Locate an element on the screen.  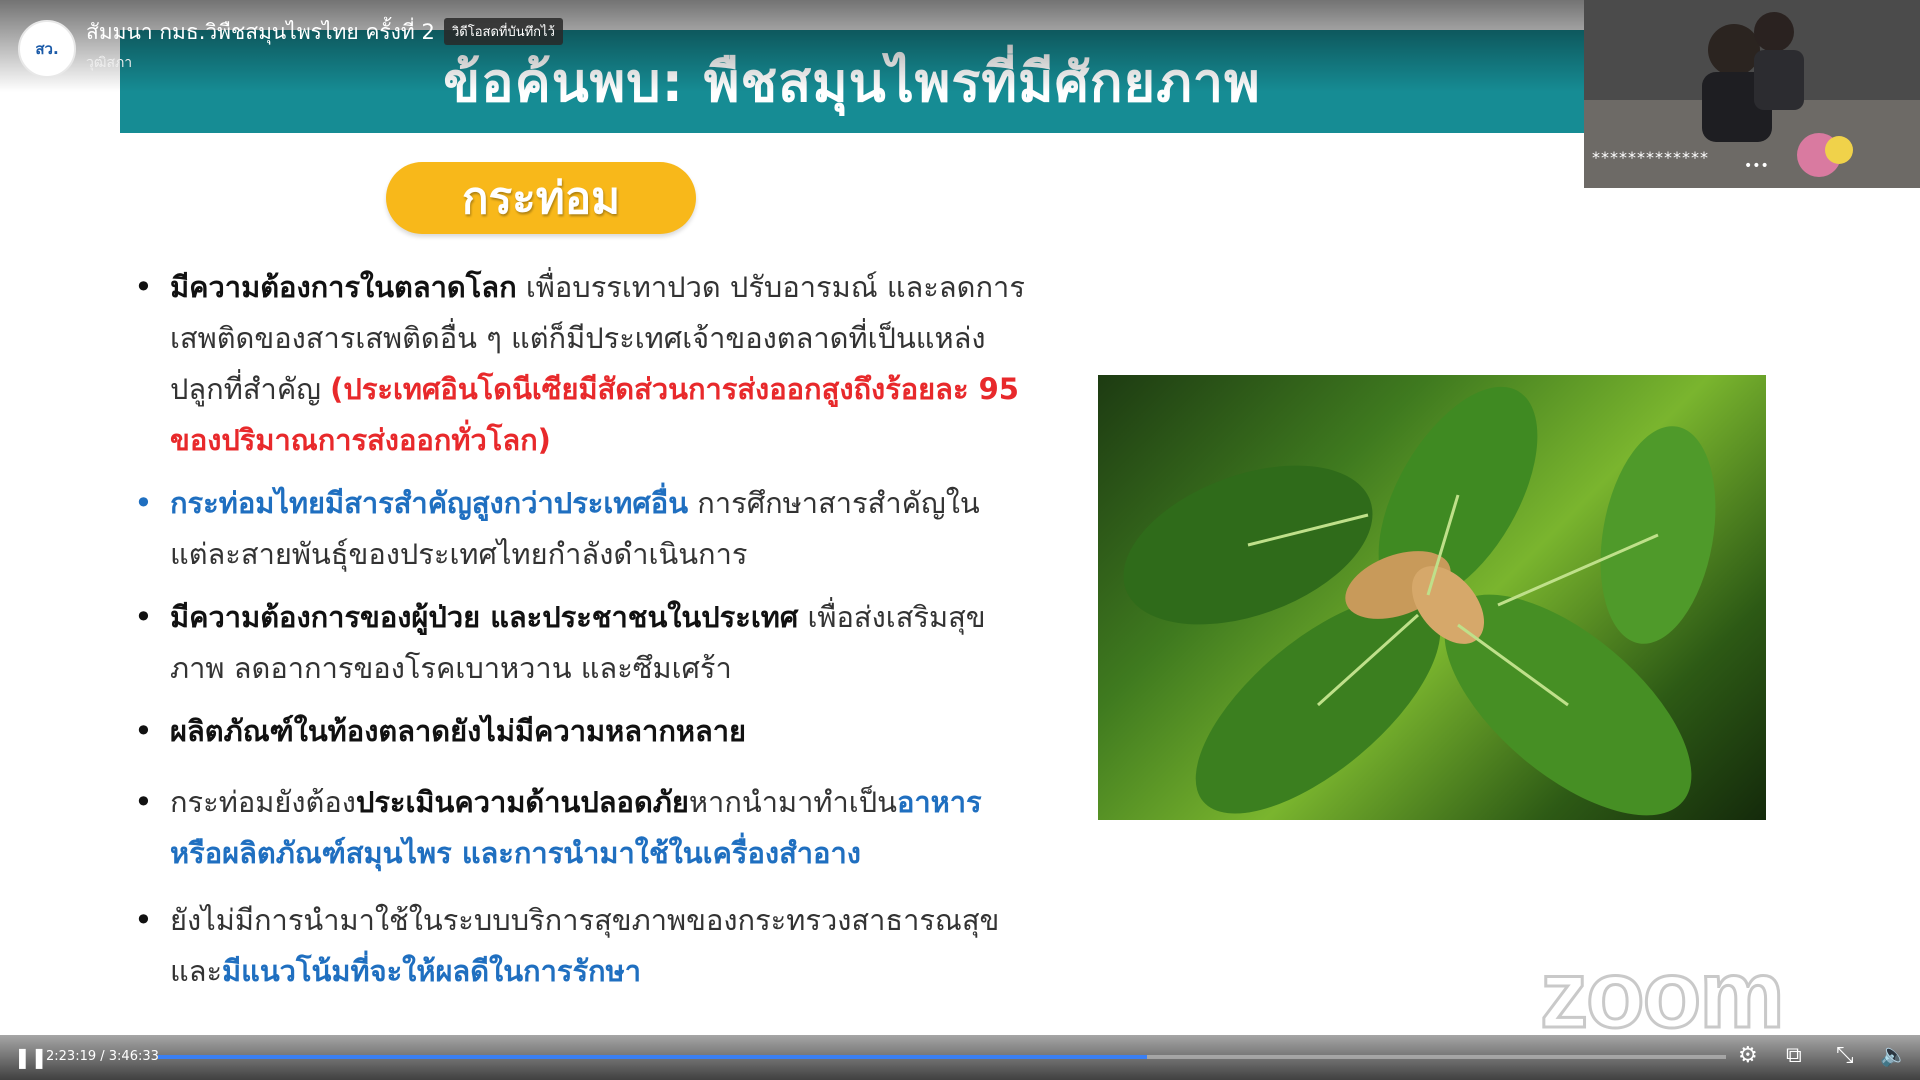
time-display: 2:23:19 / 3:46:33 is located at coordinates (102, 1056).